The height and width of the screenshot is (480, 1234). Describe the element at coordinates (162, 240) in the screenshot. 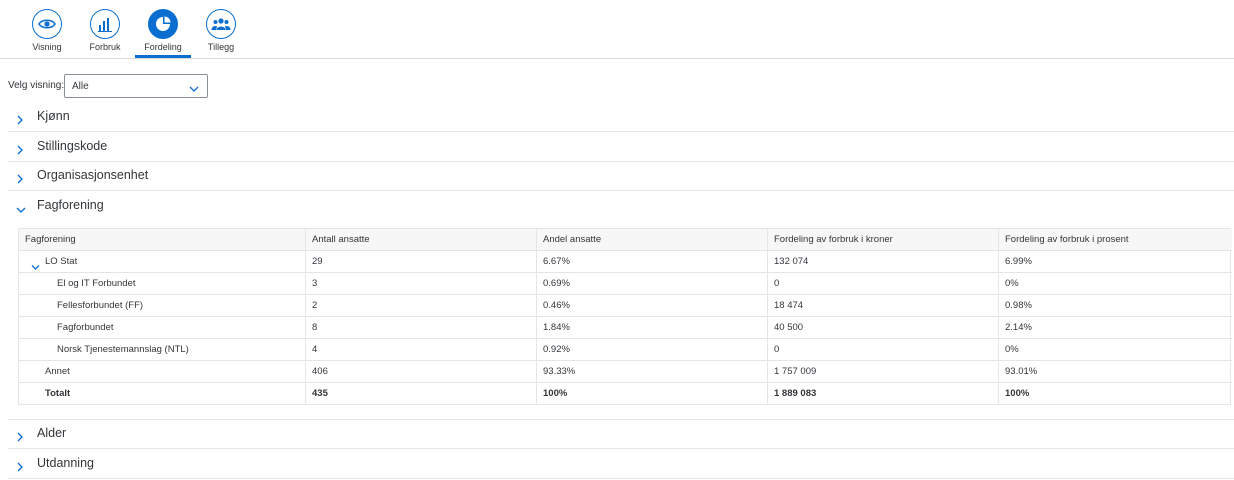

I see `column-header: Fagforening` at that location.